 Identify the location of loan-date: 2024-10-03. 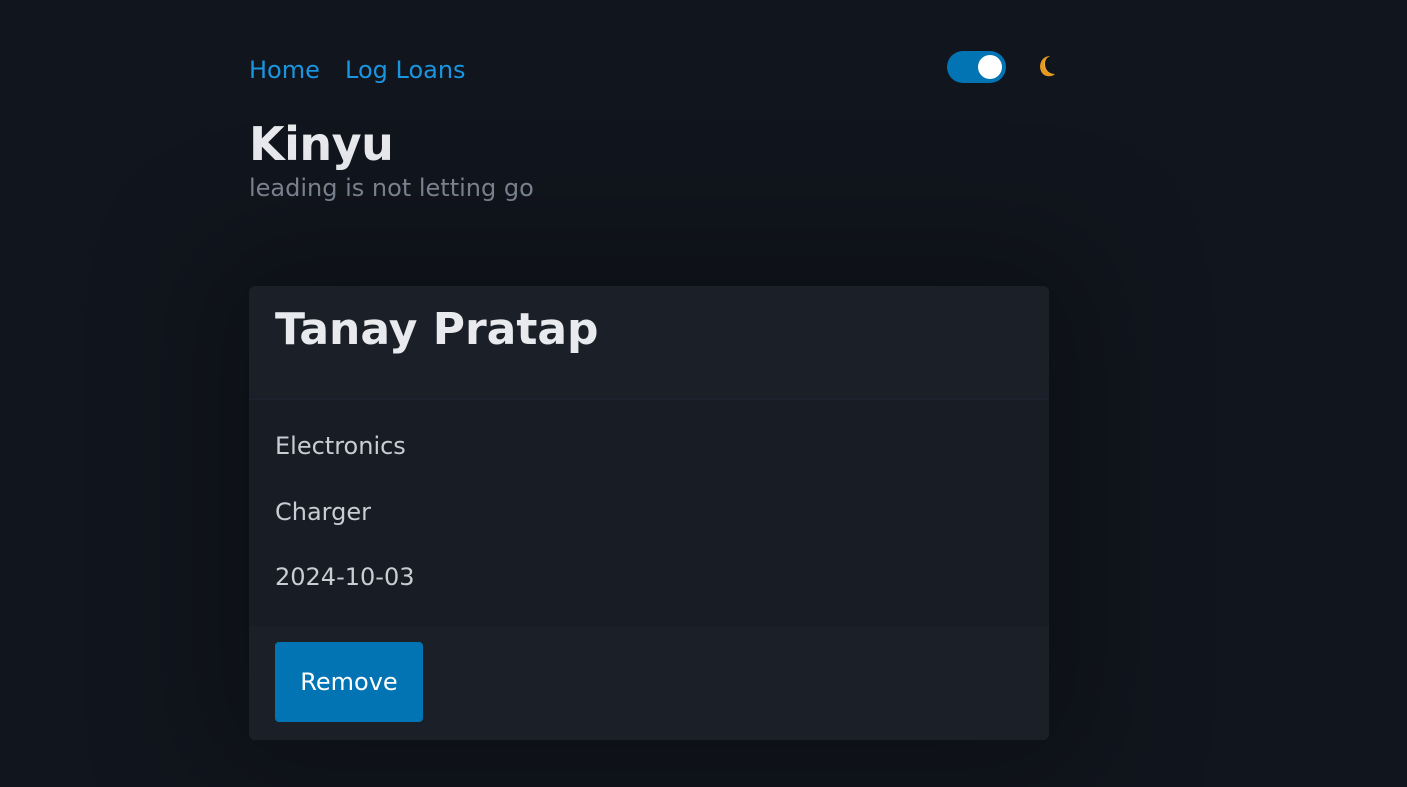
(345, 577).